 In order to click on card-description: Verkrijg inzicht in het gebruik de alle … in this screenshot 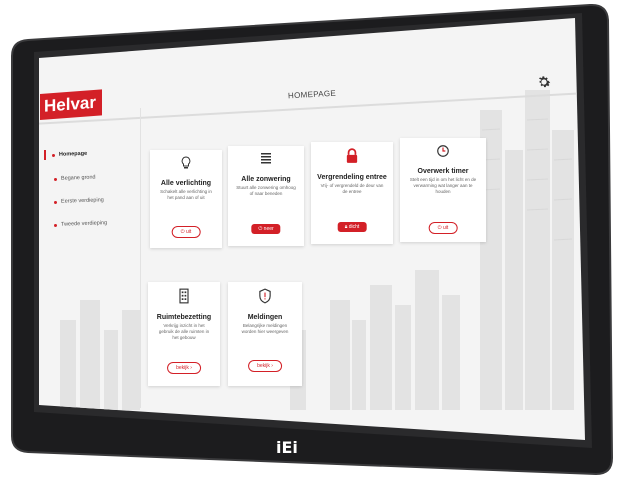, I will do `click(184, 331)`.